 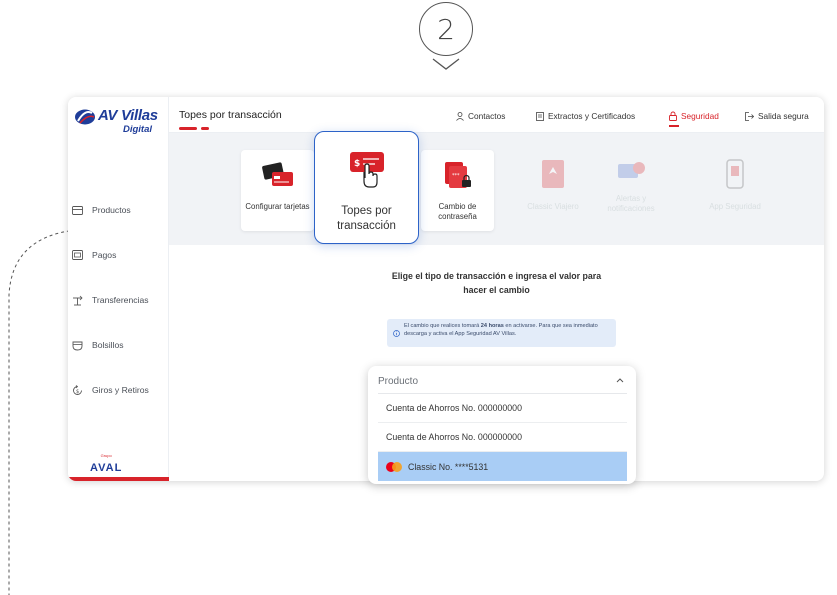 I want to click on card-cambio-contrasena: *** Cambio de contraseña, so click(x=457, y=190).